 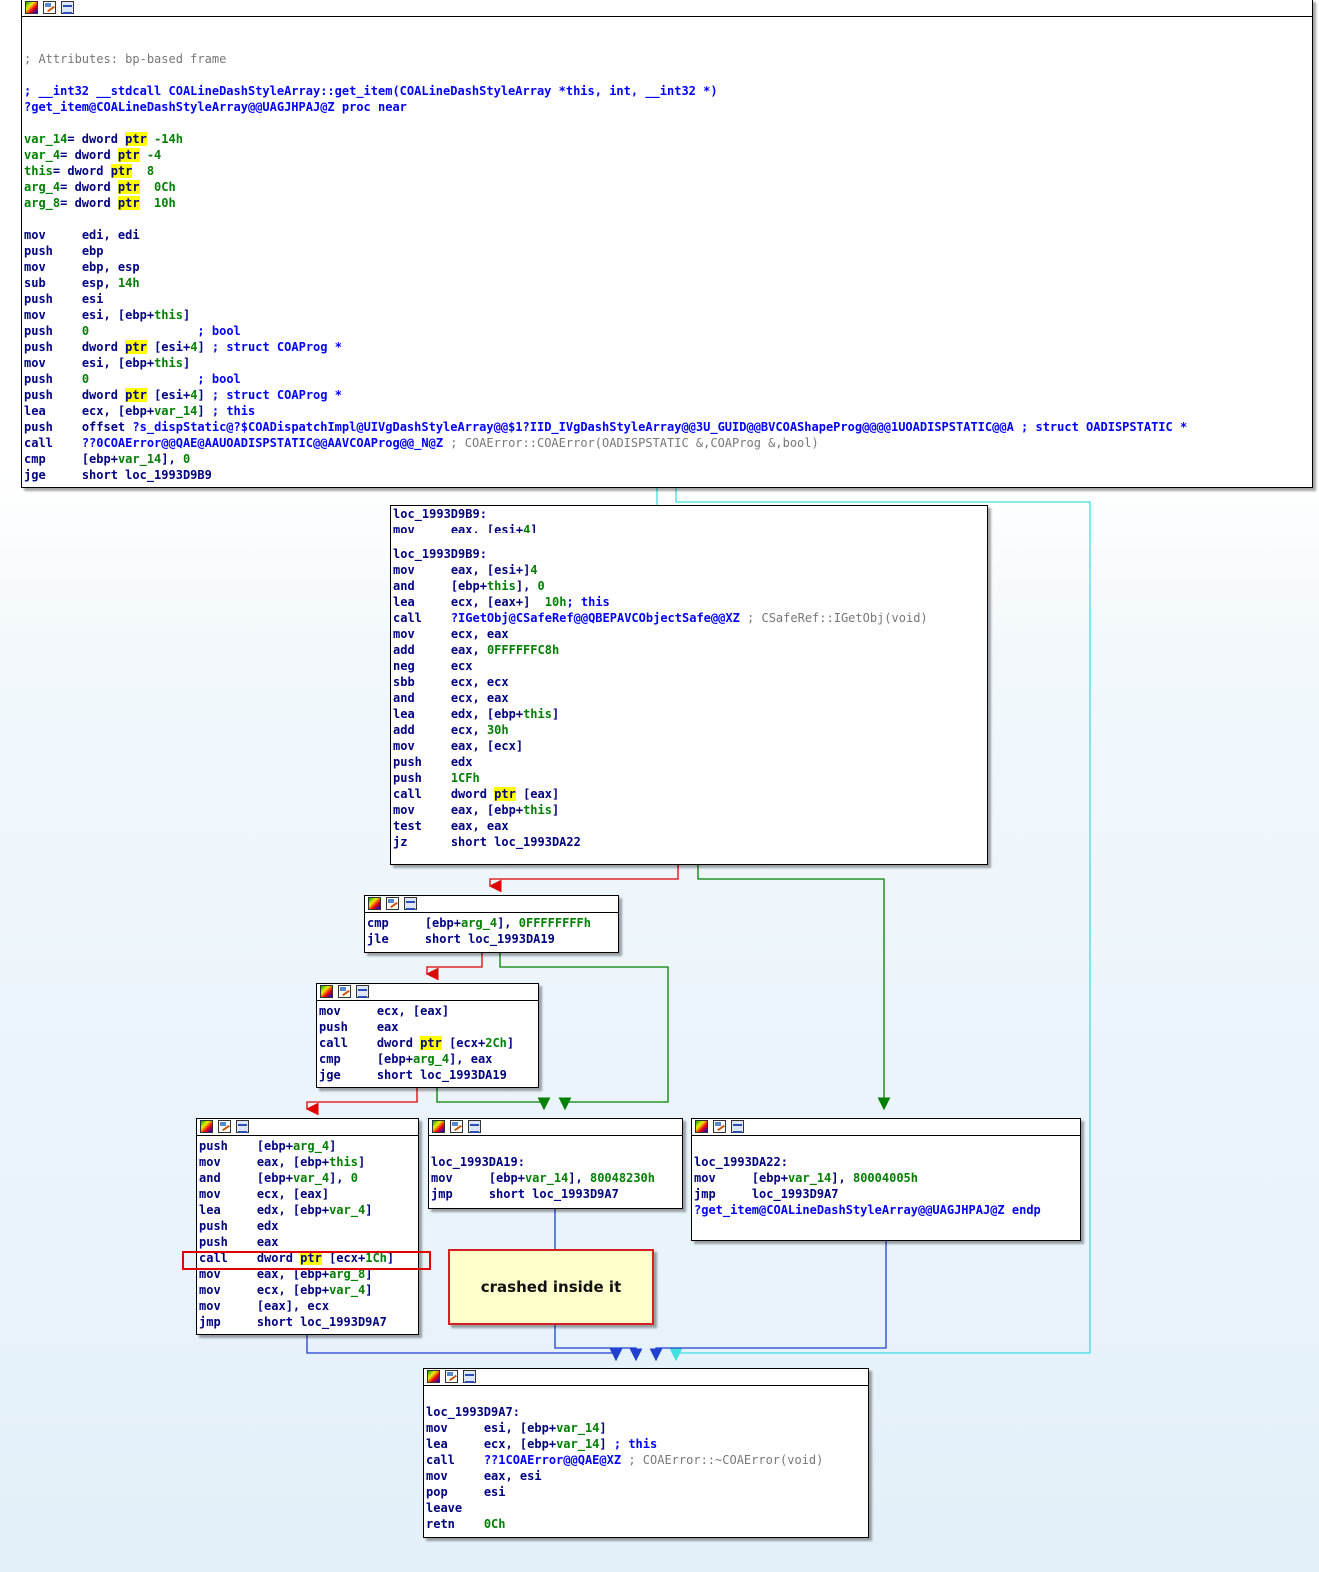 What do you see at coordinates (689, 746) in the screenshot?
I see `instruction-line: mov eax, [ecx]` at bounding box center [689, 746].